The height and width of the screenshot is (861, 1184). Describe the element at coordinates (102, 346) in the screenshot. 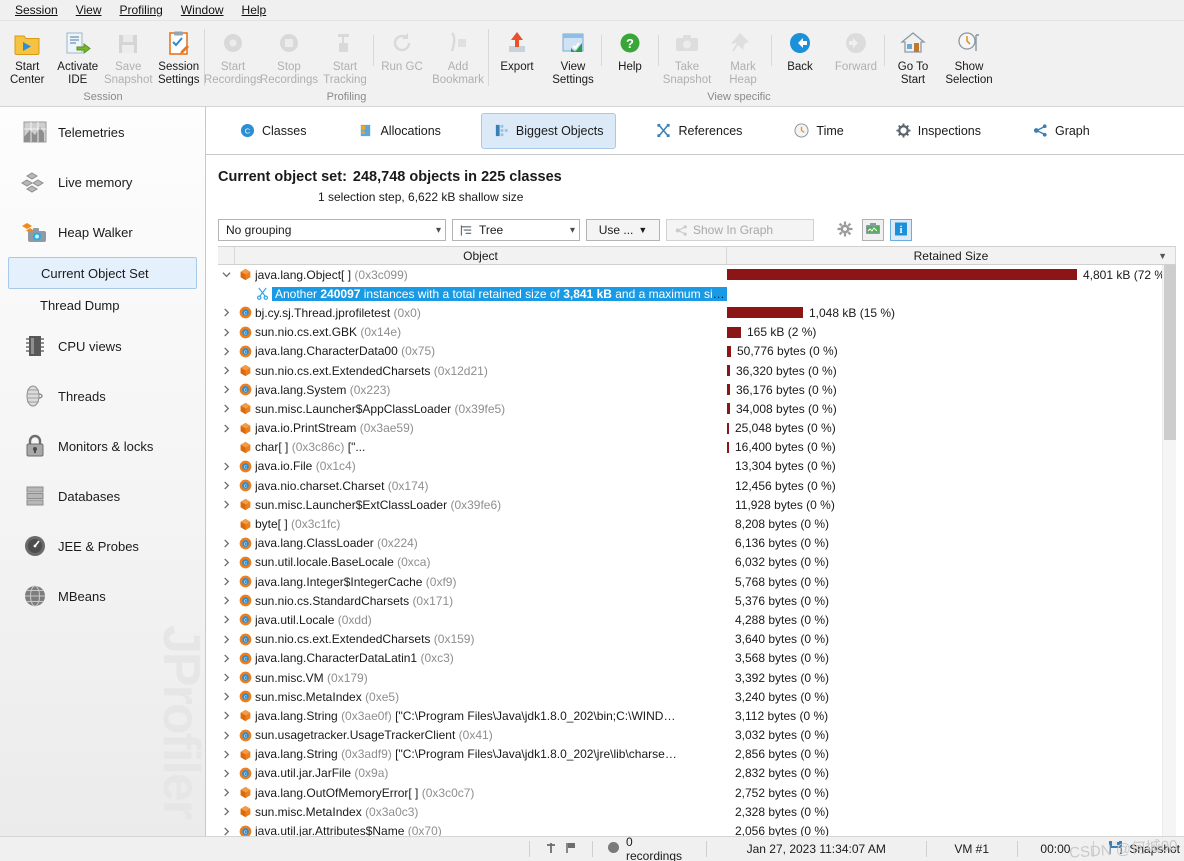

I see `sidebar-item-cpu-views: CPU views` at that location.